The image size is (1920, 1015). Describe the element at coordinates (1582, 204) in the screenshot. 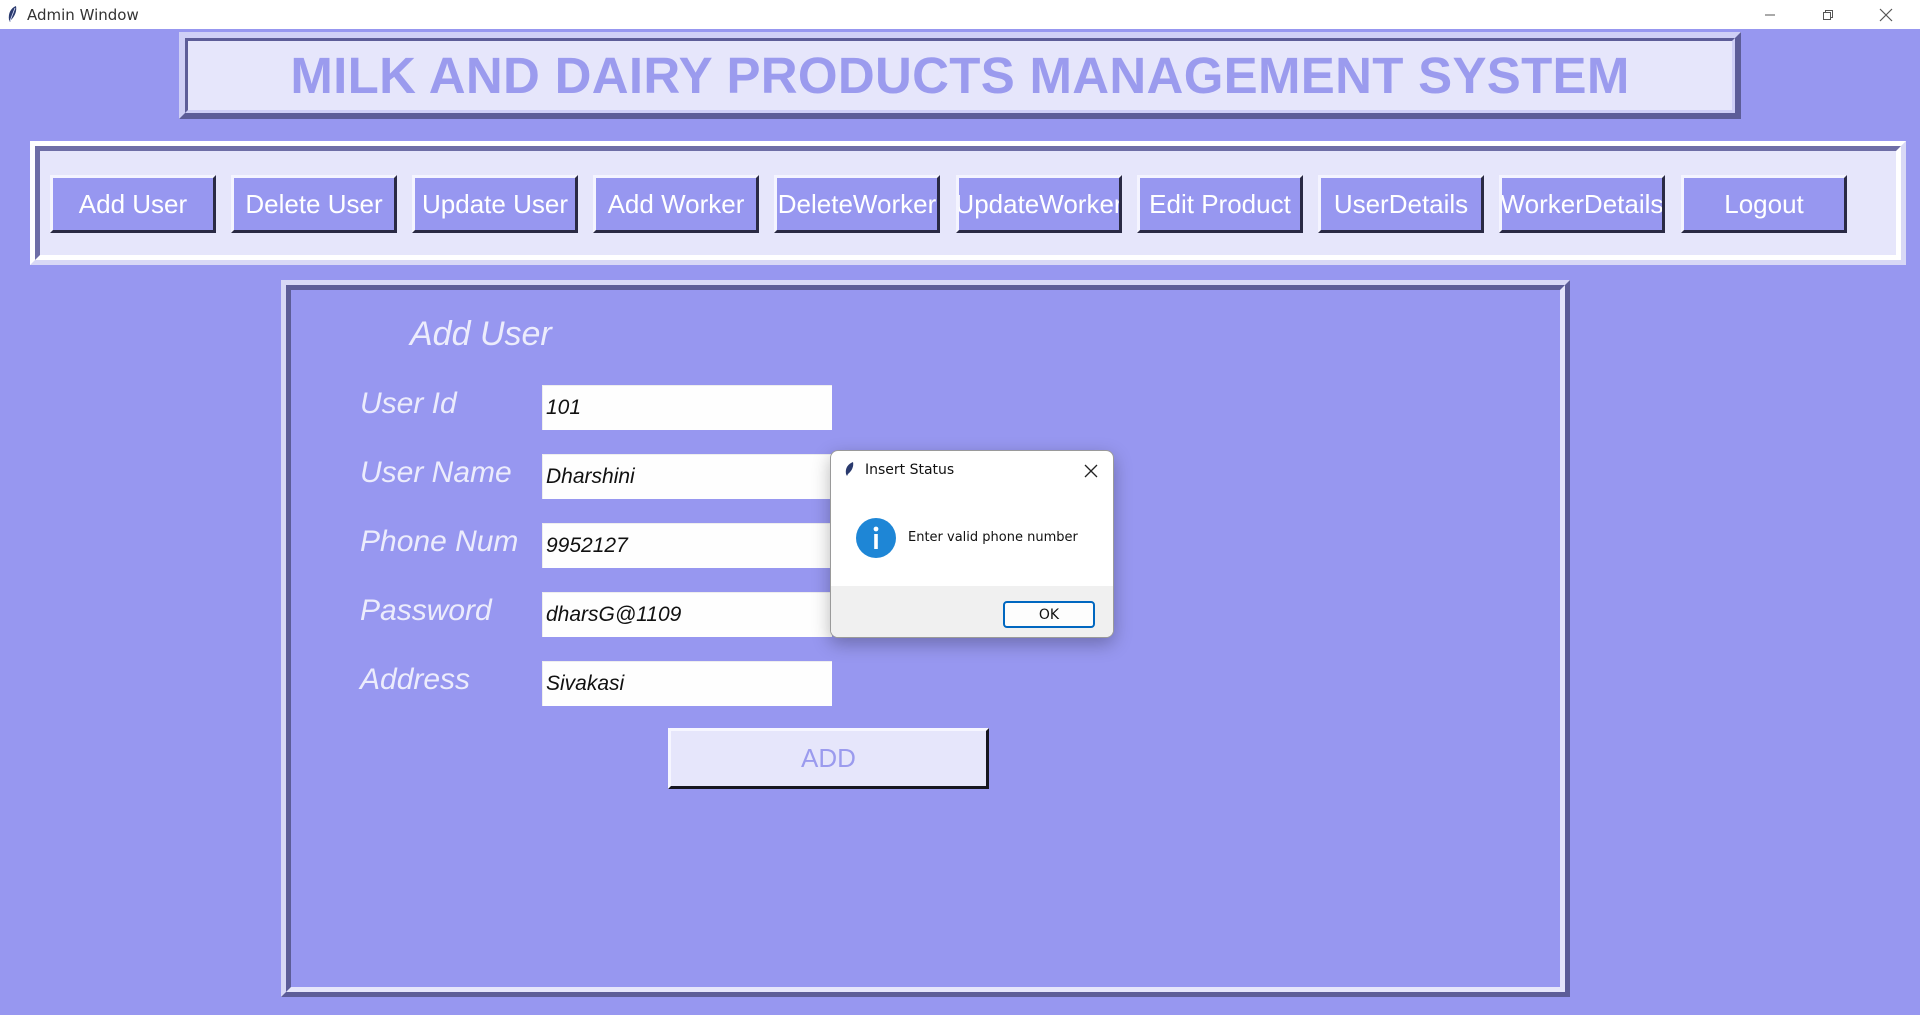

I see `worker-details-button: WorkerDetails` at that location.